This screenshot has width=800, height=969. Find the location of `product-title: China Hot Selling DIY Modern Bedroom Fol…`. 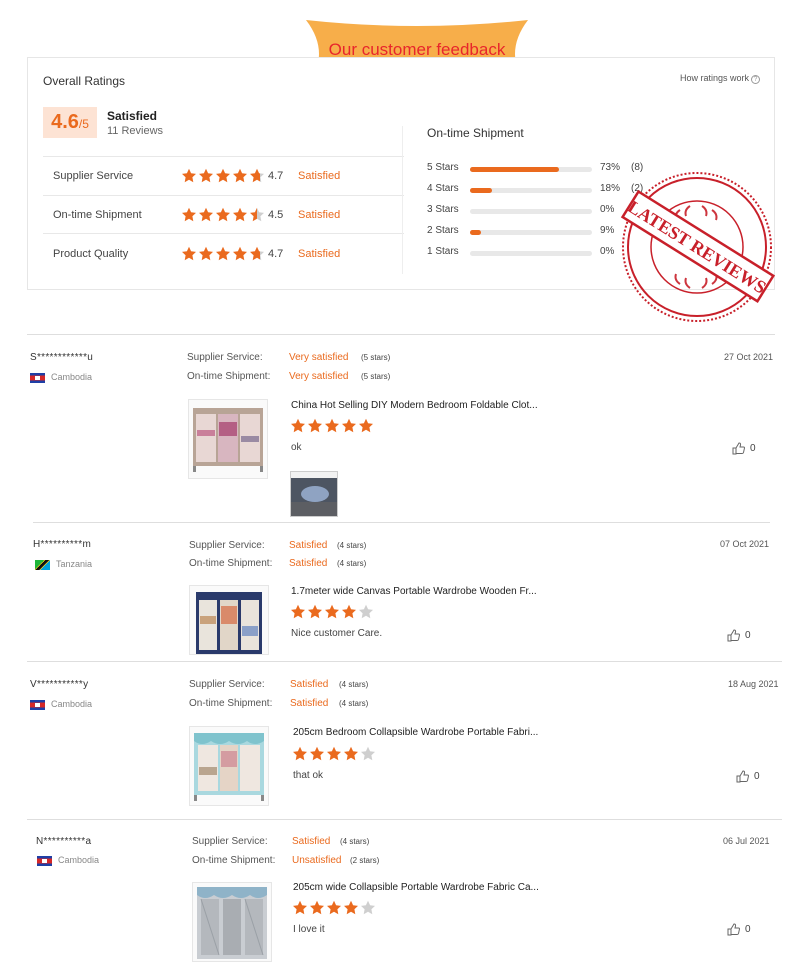

product-title: China Hot Selling DIY Modern Bedroom Fol… is located at coordinates (414, 405).